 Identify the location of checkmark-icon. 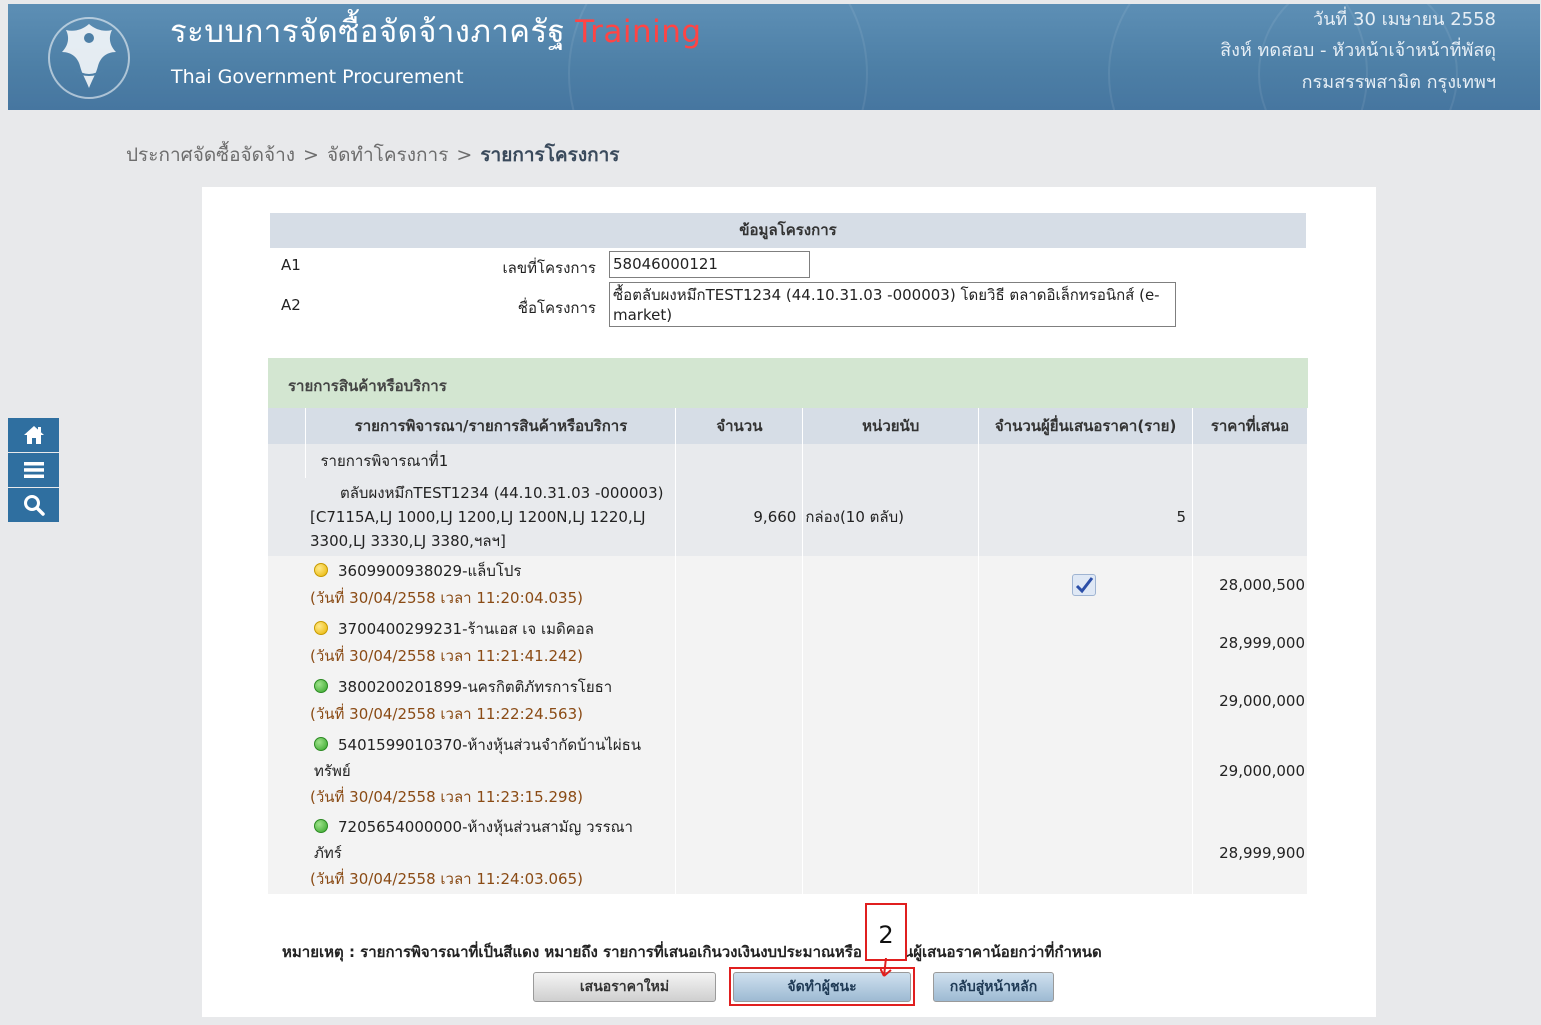
(1084, 585).